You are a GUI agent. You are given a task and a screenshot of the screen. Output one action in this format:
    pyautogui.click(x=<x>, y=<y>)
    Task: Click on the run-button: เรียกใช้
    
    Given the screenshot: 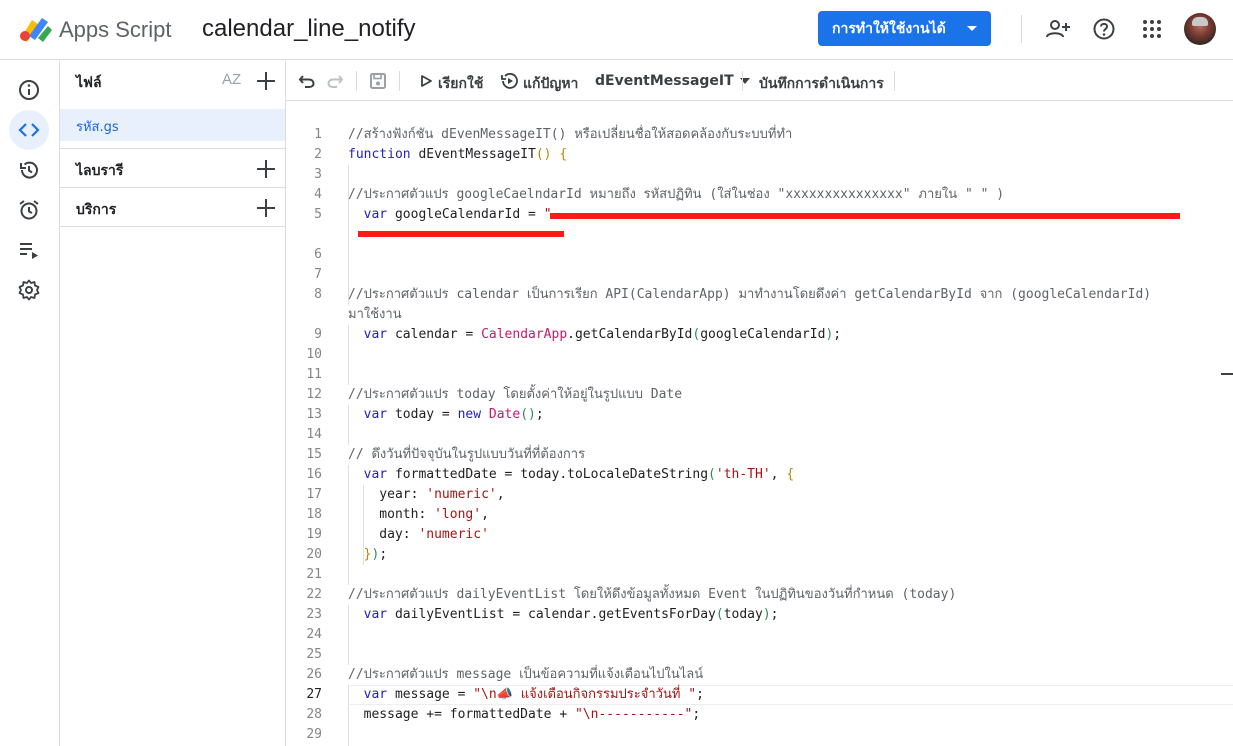 What is the action you would take?
    pyautogui.click(x=460, y=84)
    